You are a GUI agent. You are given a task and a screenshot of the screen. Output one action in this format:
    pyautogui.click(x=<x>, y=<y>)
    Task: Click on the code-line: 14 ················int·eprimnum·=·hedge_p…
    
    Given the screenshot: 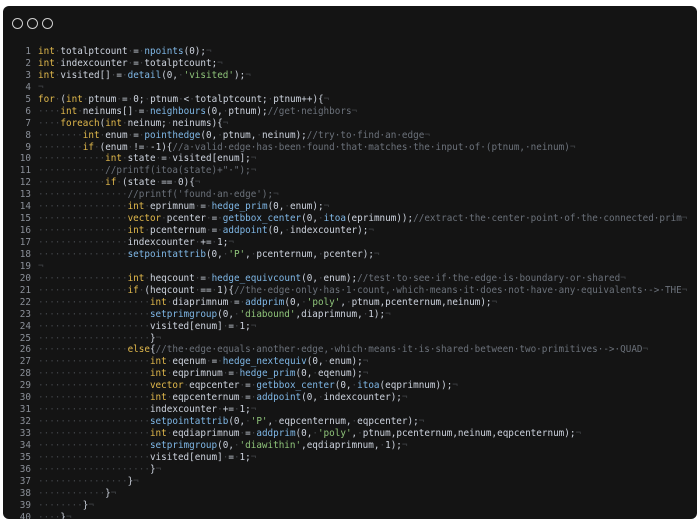 What is the action you would take?
    pyautogui.click(x=350, y=207)
    